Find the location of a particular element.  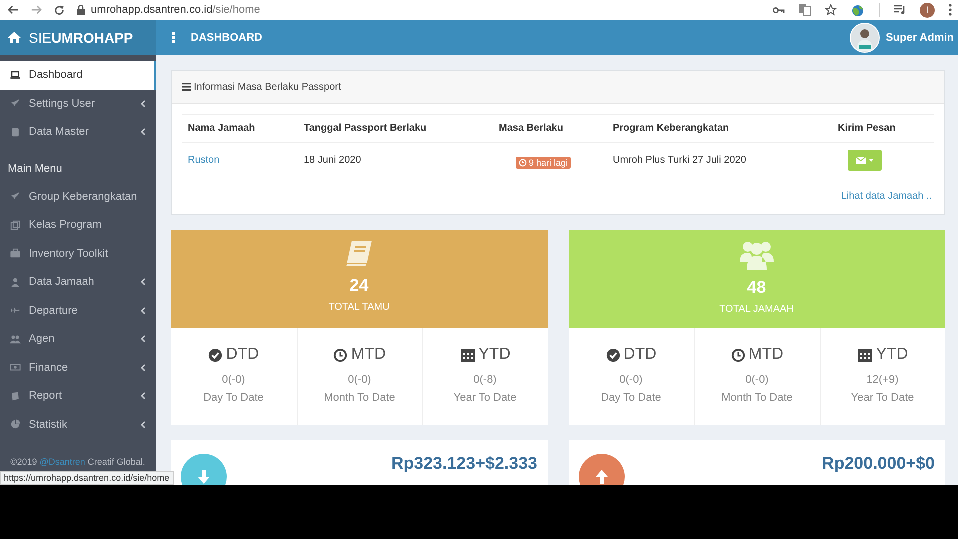

sidebar-item: Departure is located at coordinates (78, 310).